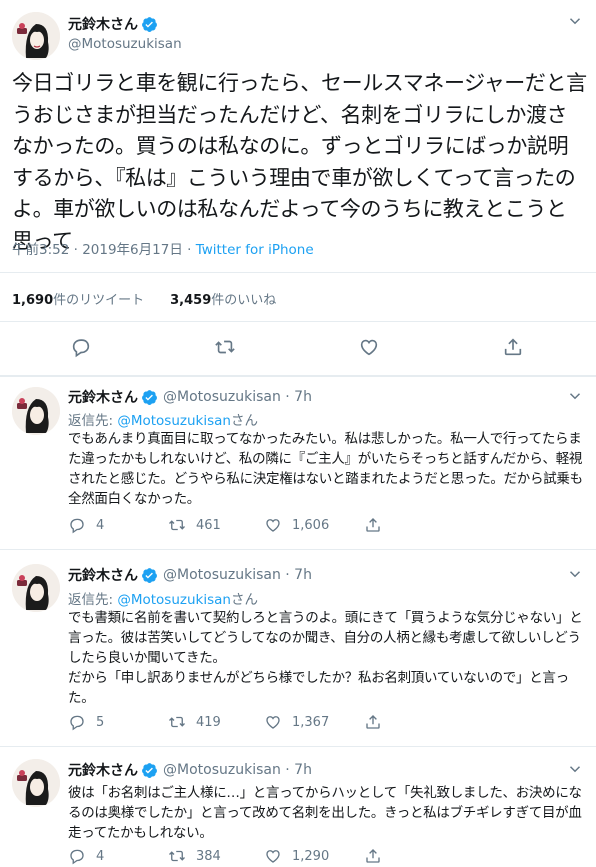 This screenshot has height=867, width=596. I want to click on reply-actions: 4 461 1,606, so click(230, 525).